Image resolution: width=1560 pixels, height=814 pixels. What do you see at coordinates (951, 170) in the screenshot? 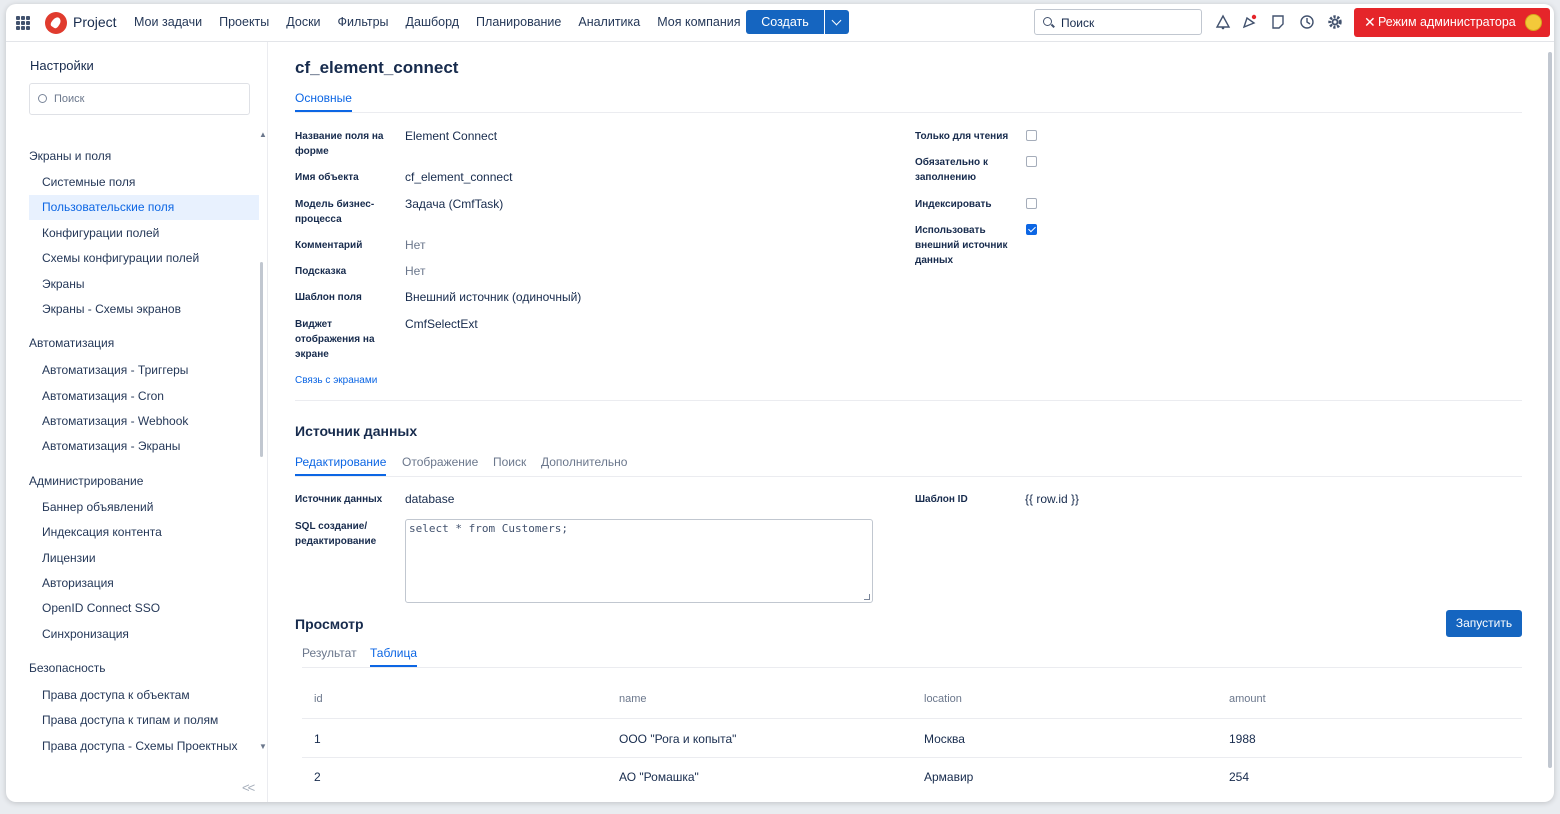
I see `flag-label-required: Обязательно к заполнению` at bounding box center [951, 170].